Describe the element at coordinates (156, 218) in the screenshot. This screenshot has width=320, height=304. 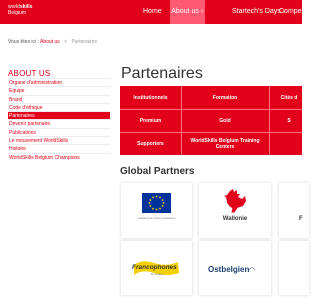
I see `eu-caption: Cofinancé par l'Union européenne` at that location.